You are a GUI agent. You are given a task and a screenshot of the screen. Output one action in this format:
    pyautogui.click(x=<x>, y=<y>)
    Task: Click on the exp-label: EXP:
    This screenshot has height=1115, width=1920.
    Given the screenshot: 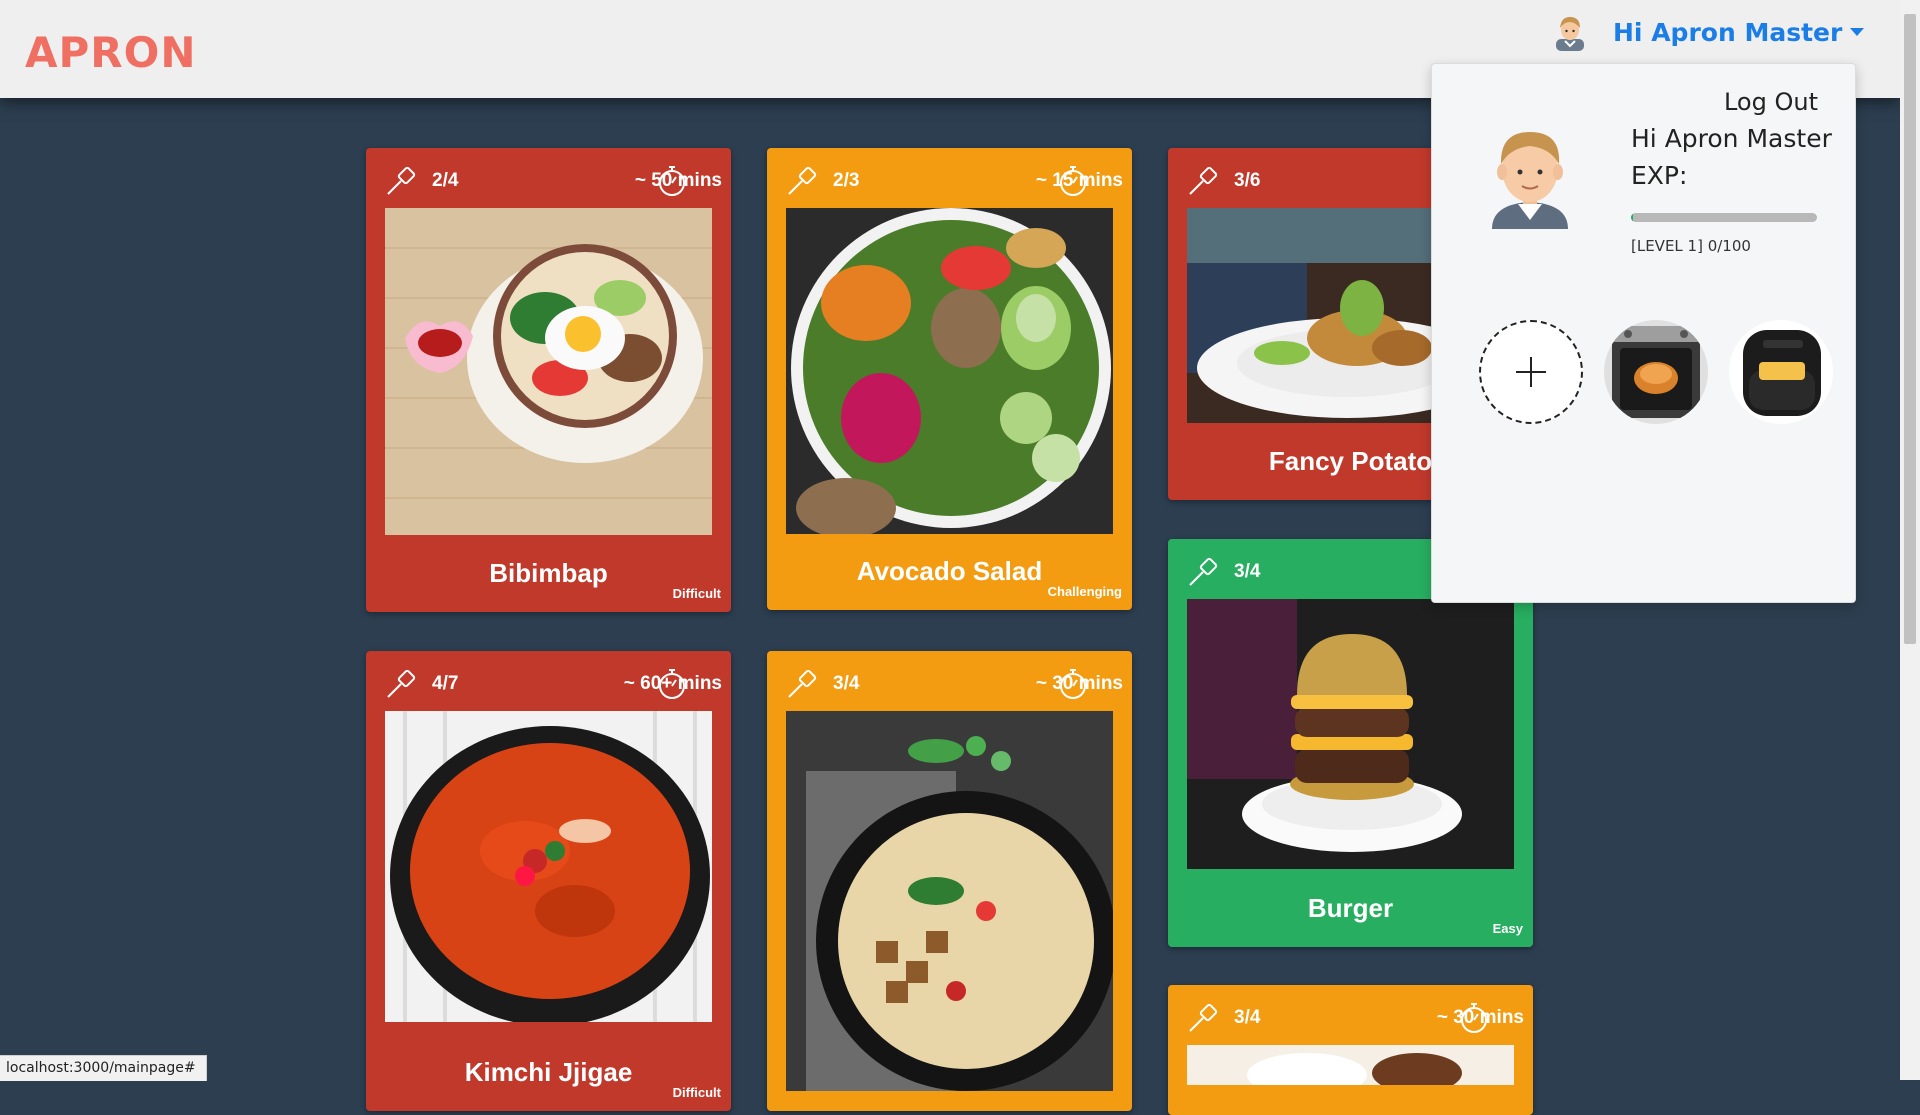 What is the action you would take?
    pyautogui.click(x=1659, y=175)
    